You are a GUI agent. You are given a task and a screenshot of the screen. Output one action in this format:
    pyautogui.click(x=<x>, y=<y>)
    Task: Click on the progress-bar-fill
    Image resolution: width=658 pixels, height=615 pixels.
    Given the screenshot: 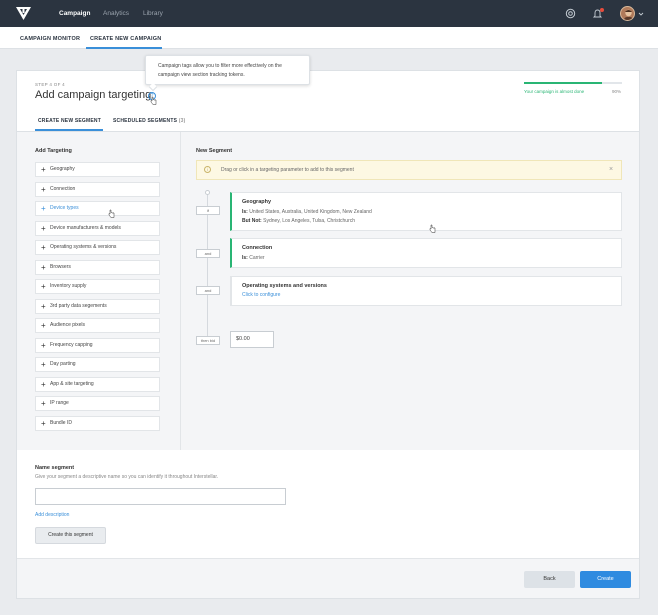 What is the action you would take?
    pyautogui.click(x=563, y=83)
    